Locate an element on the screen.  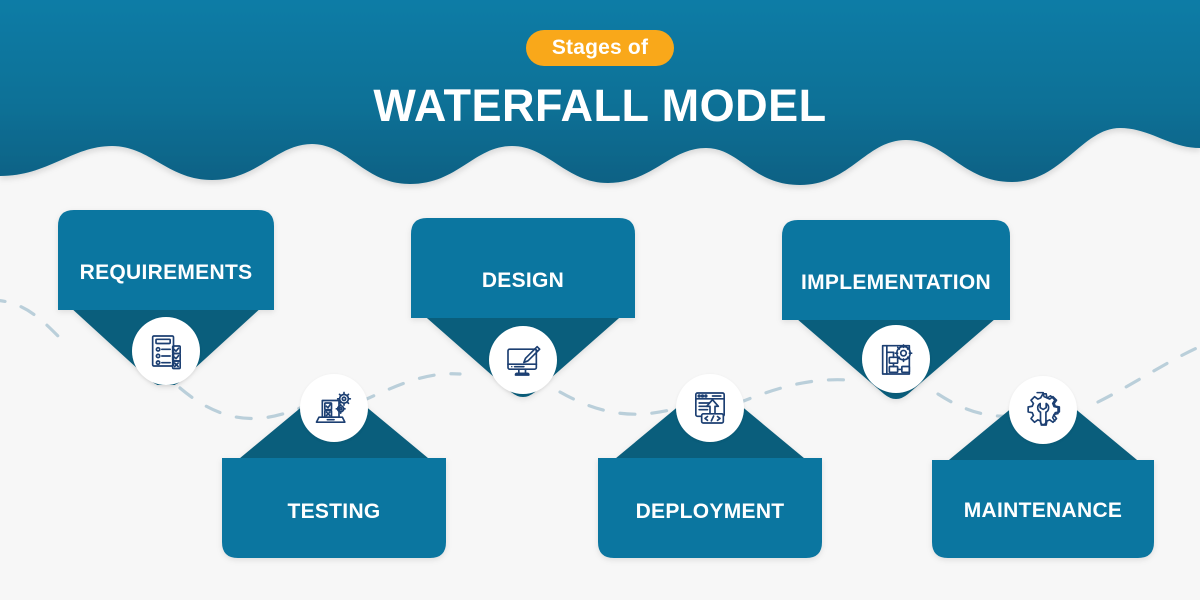
browser-upload-code-icon is located at coordinates (710, 408).